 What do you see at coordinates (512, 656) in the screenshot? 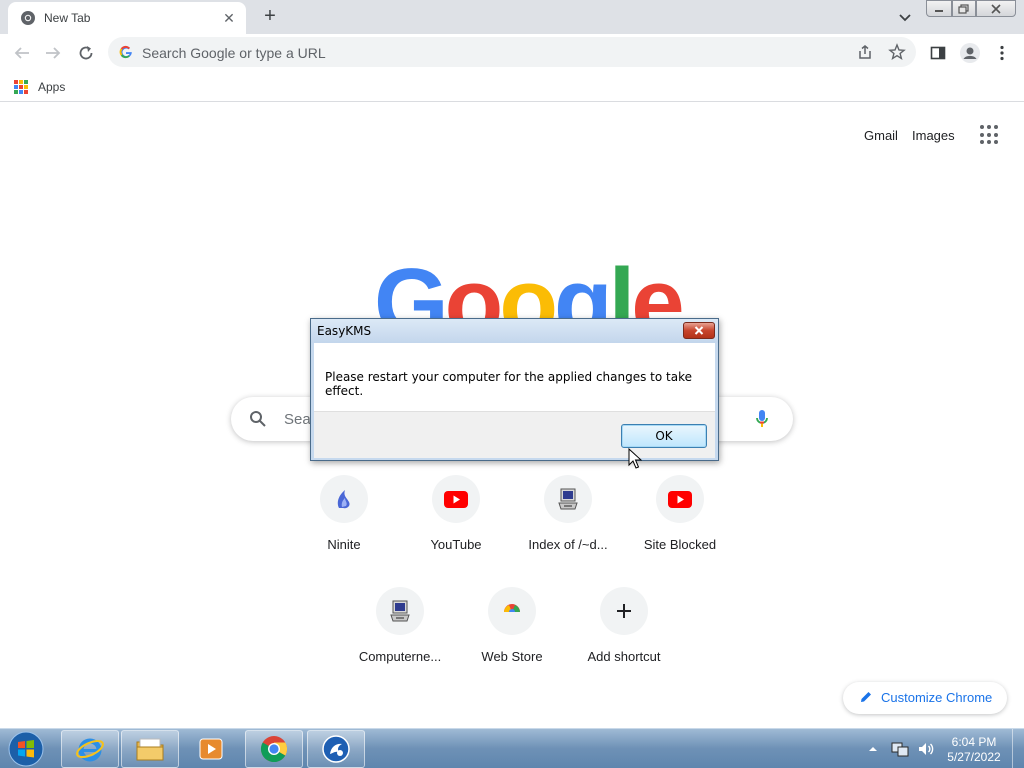
I see `shortcut-label: Web Store` at bounding box center [512, 656].